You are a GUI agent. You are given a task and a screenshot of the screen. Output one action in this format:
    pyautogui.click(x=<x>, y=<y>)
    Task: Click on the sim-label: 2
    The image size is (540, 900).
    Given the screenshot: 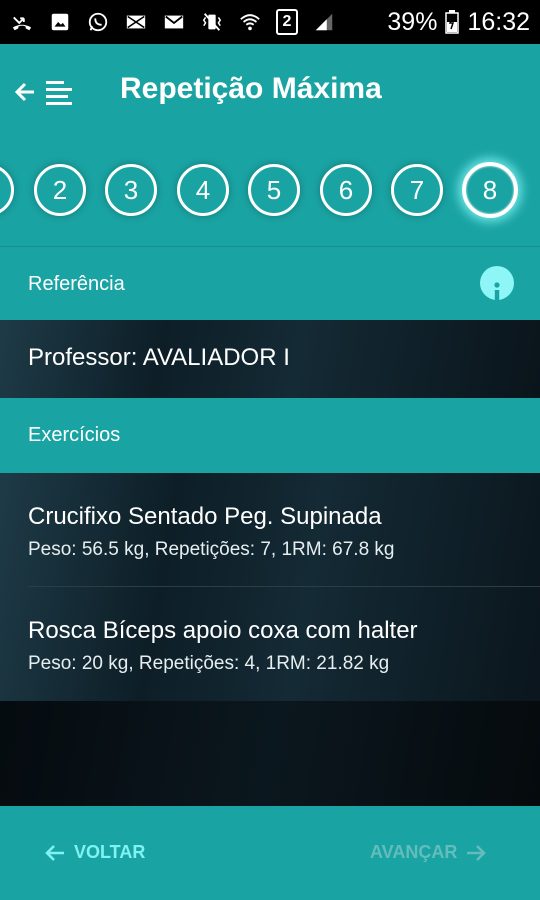 What is the action you would take?
    pyautogui.click(x=287, y=21)
    